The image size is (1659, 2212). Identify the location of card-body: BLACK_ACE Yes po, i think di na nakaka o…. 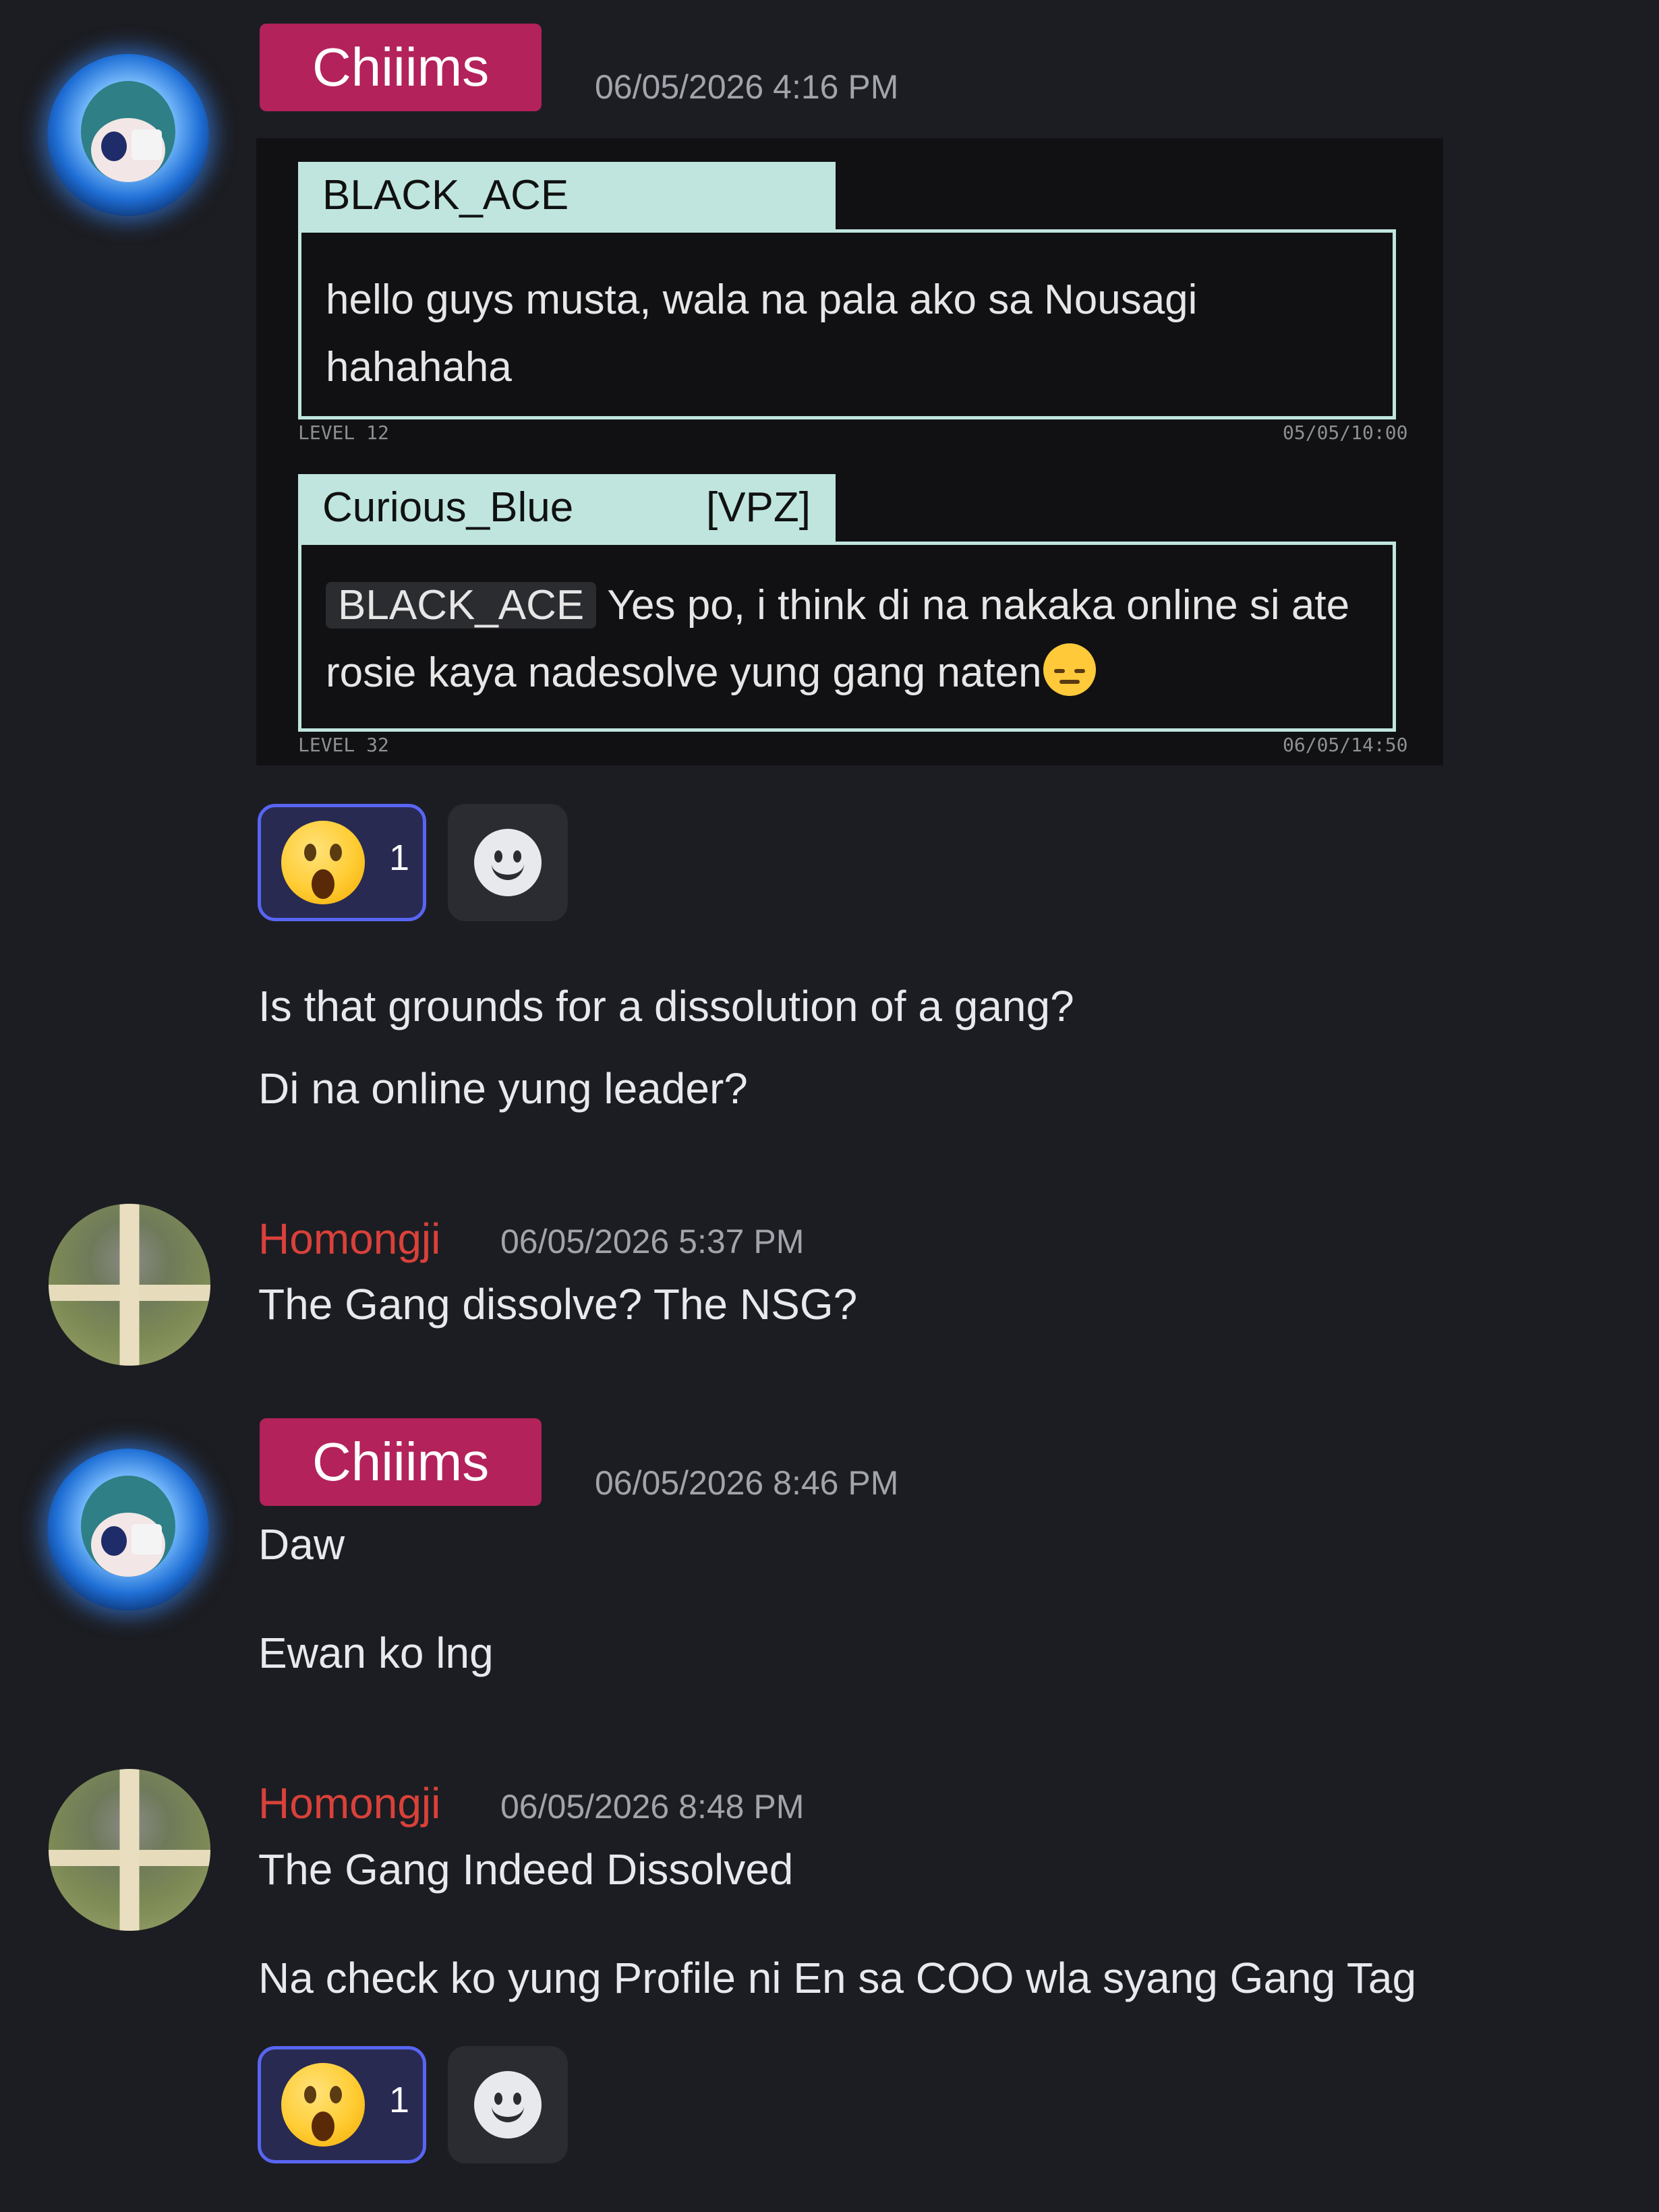
(847, 637).